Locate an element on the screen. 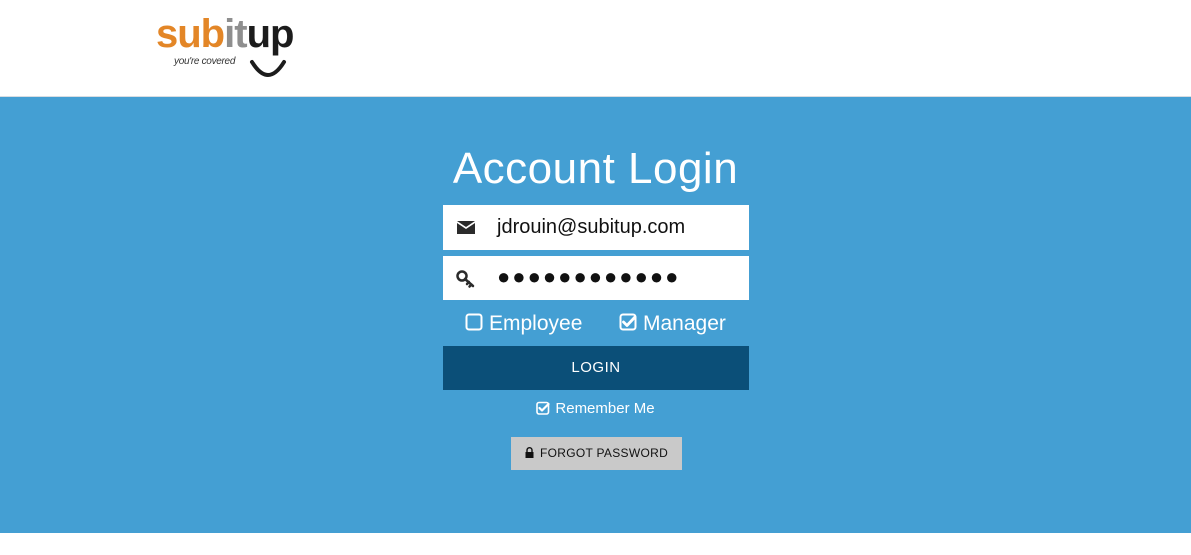 This screenshot has height=555, width=1191. manager-label: Manager is located at coordinates (684, 323).